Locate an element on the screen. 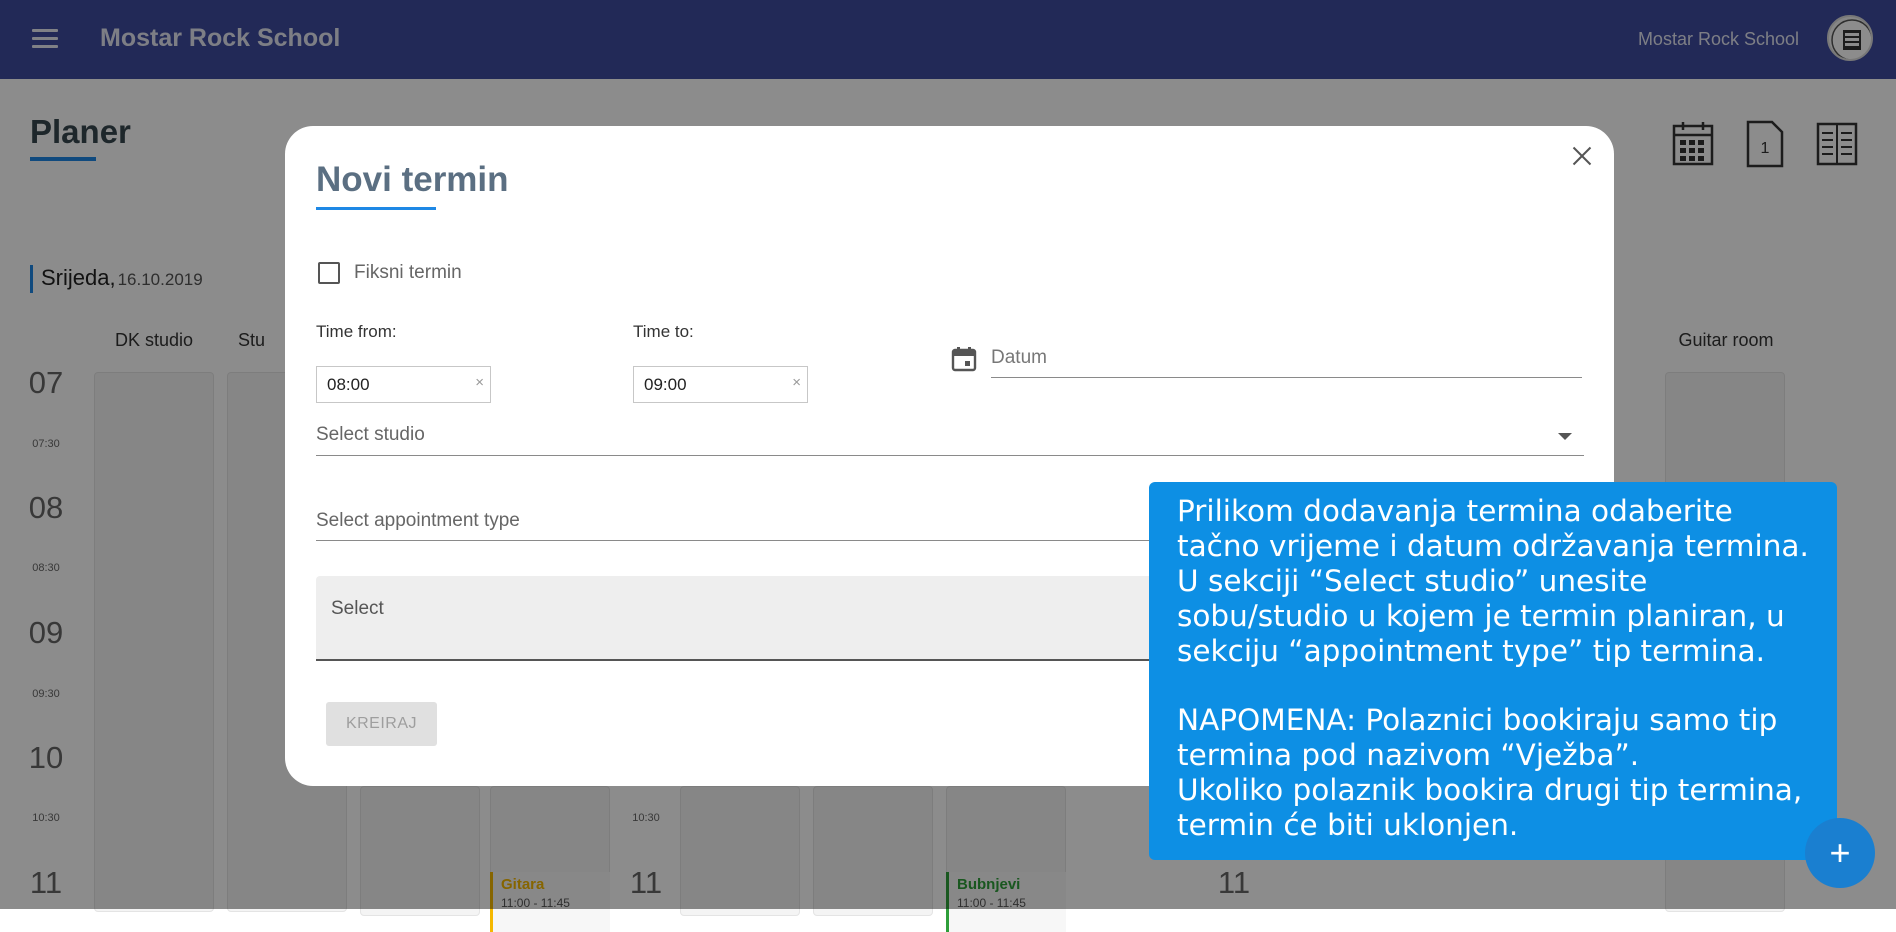 Image resolution: width=1896 pixels, height=932 pixels. time-to-label: Time to: is located at coordinates (663, 331).